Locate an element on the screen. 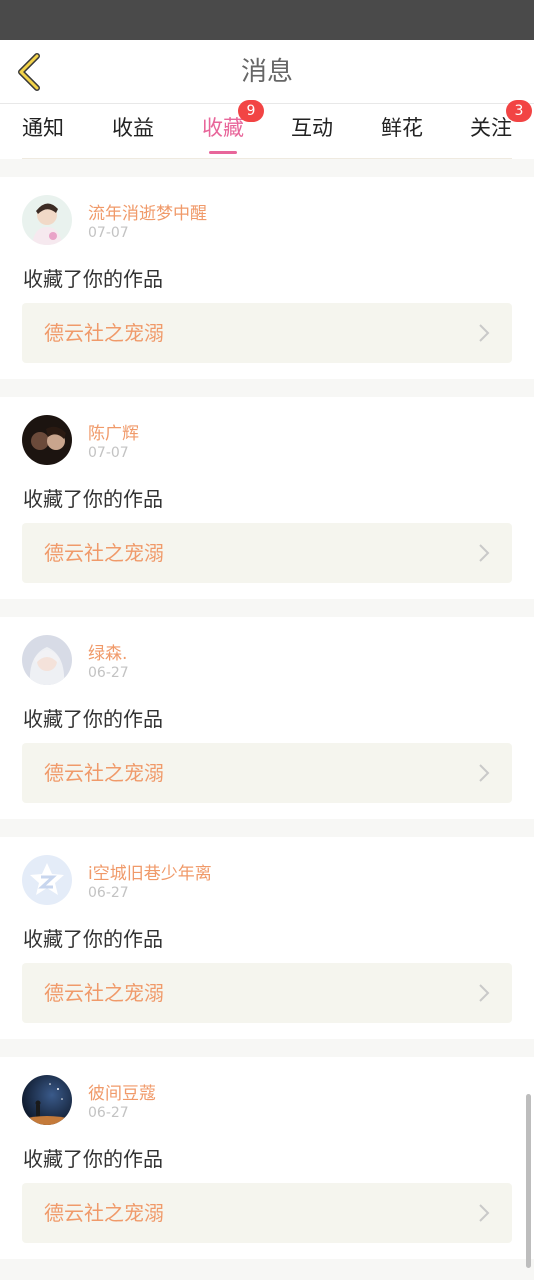 Image resolution: width=534 pixels, height=1280 pixels. user-name: i空城旧巷少年离 is located at coordinates (150, 871).